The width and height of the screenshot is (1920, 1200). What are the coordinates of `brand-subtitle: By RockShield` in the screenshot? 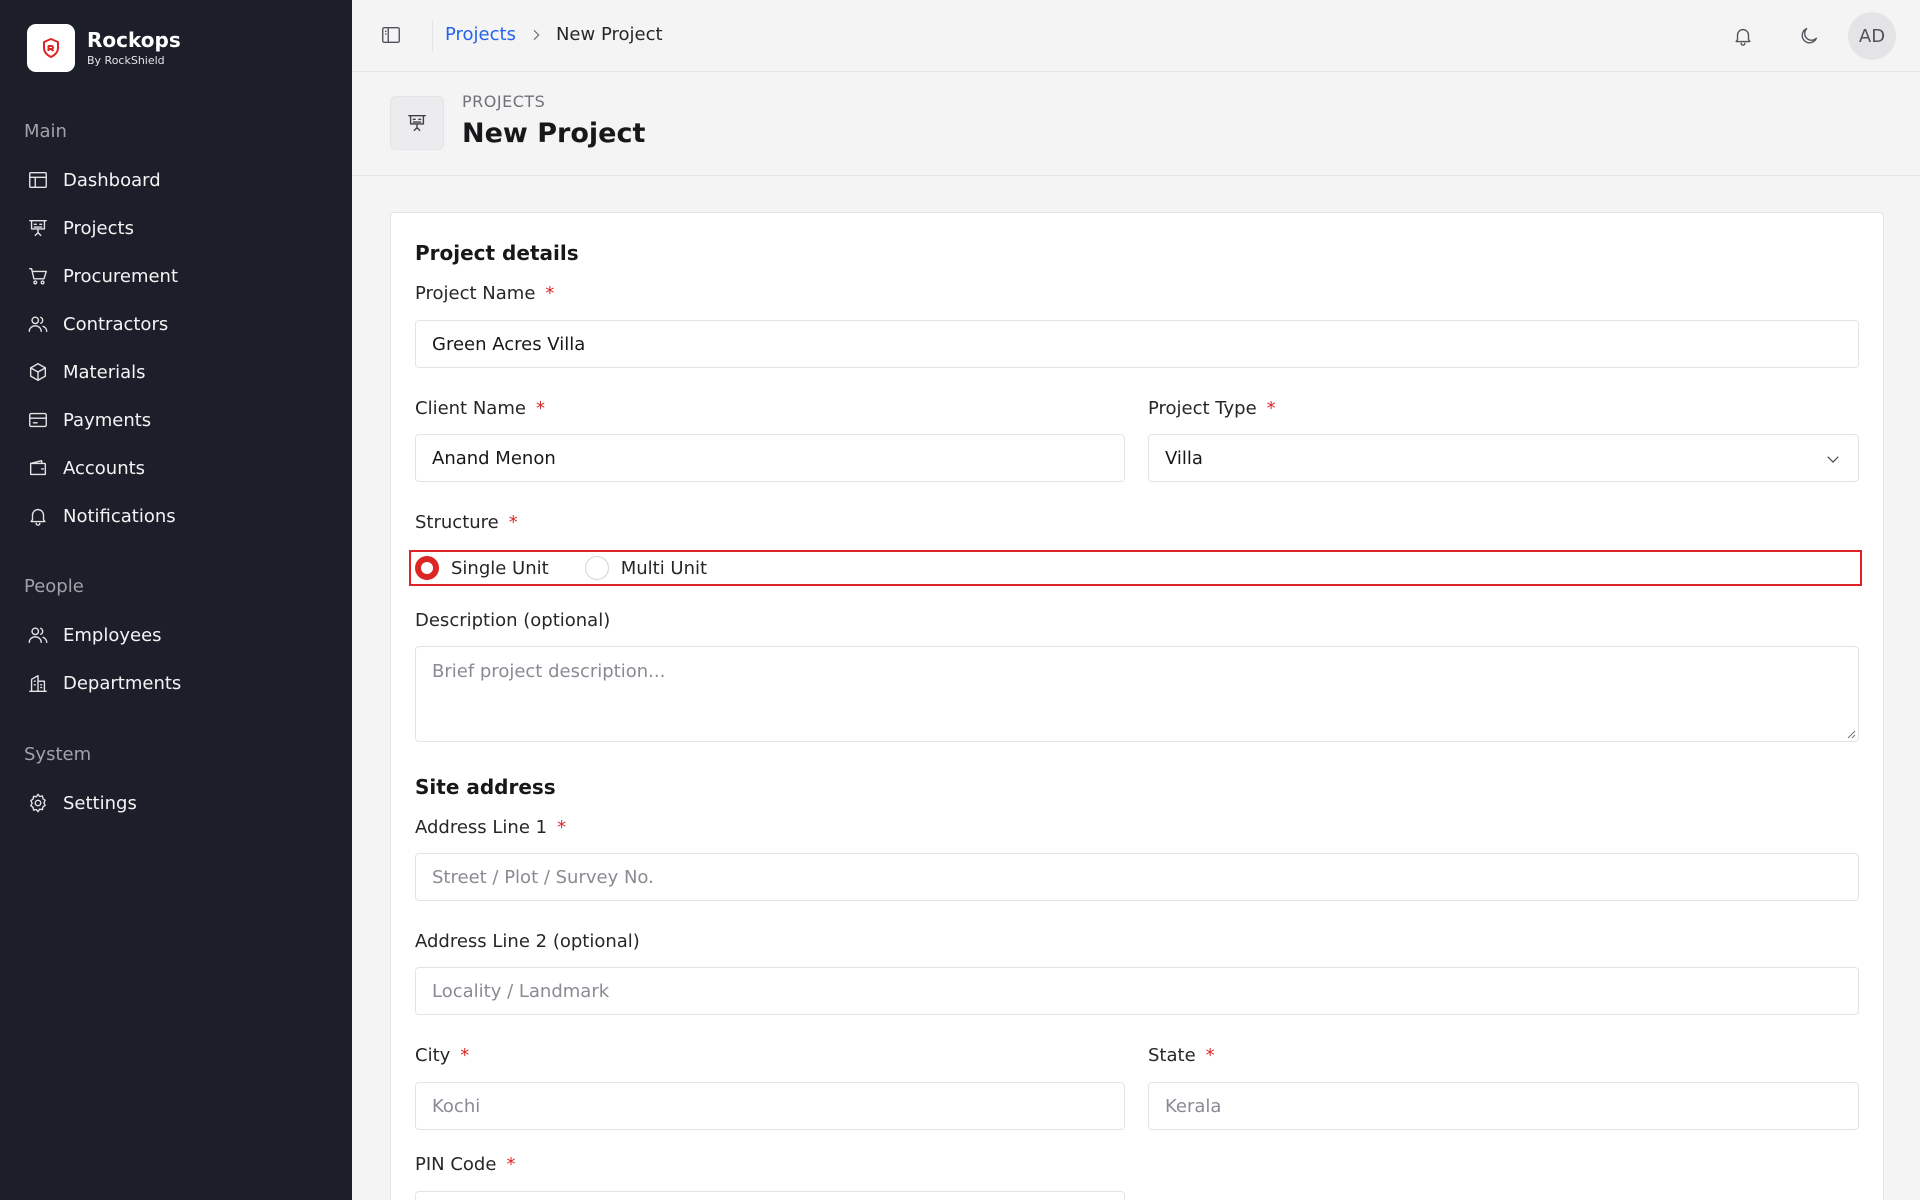 It's located at (126, 60).